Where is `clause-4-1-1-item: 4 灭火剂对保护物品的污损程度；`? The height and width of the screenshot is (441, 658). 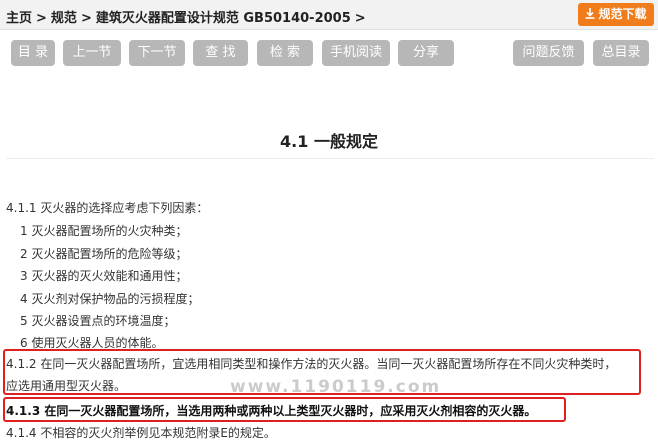 clause-4-1-1-item: 4 灭火剂对保护物品的污损程度； is located at coordinates (110, 299).